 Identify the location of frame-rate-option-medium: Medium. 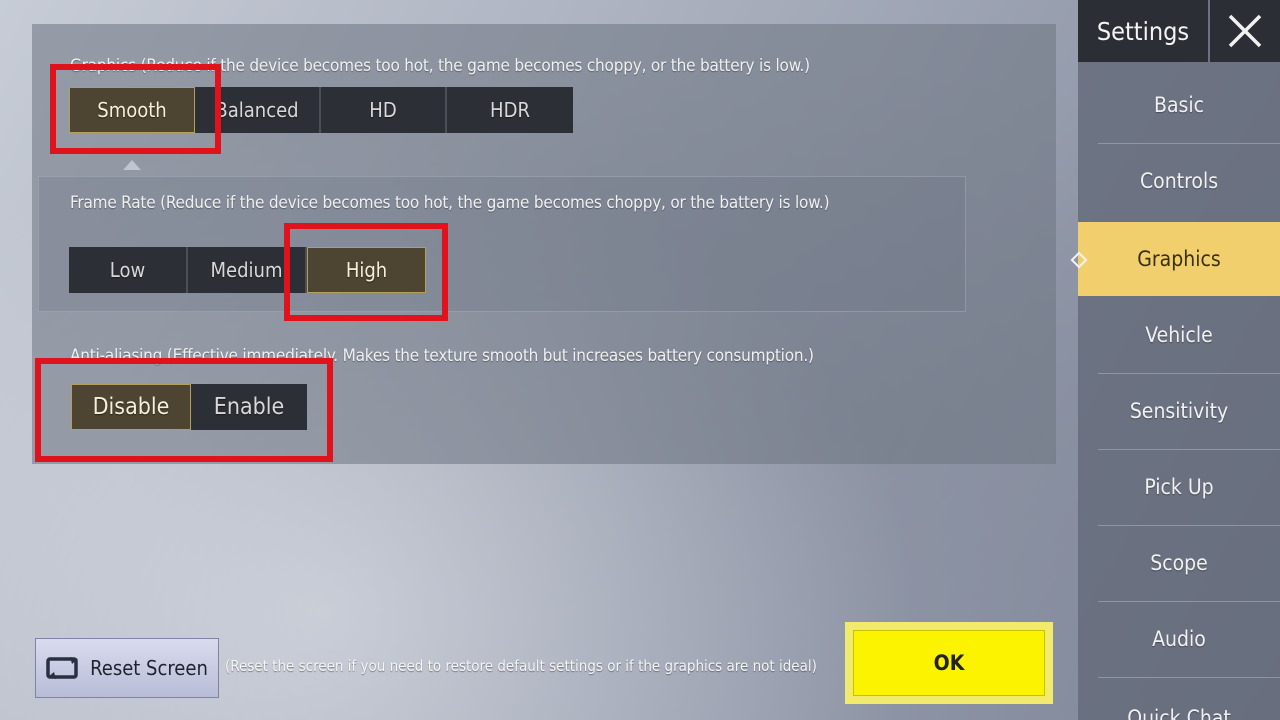
(247, 270).